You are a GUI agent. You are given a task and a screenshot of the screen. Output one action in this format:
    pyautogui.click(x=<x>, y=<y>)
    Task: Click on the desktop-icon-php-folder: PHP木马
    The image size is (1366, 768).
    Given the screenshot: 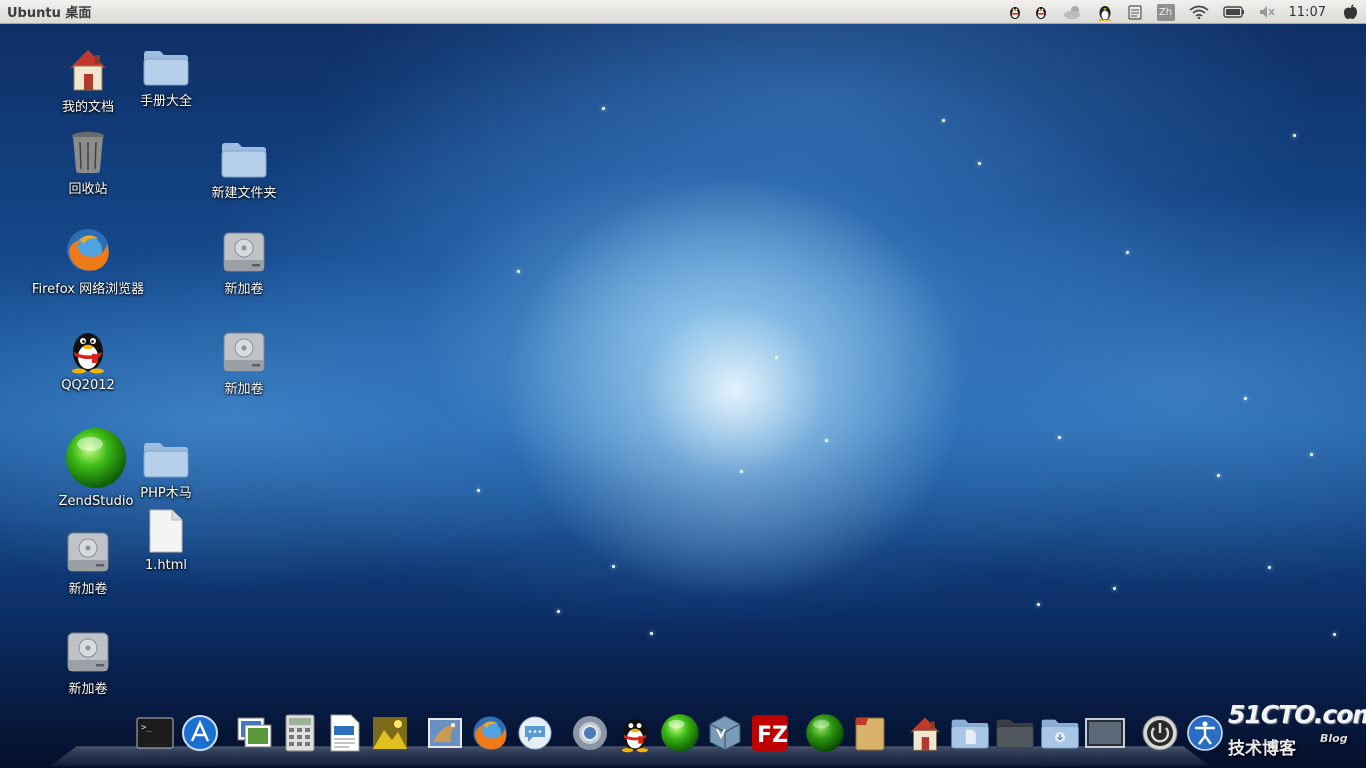 What is the action you would take?
    pyautogui.click(x=166, y=465)
    